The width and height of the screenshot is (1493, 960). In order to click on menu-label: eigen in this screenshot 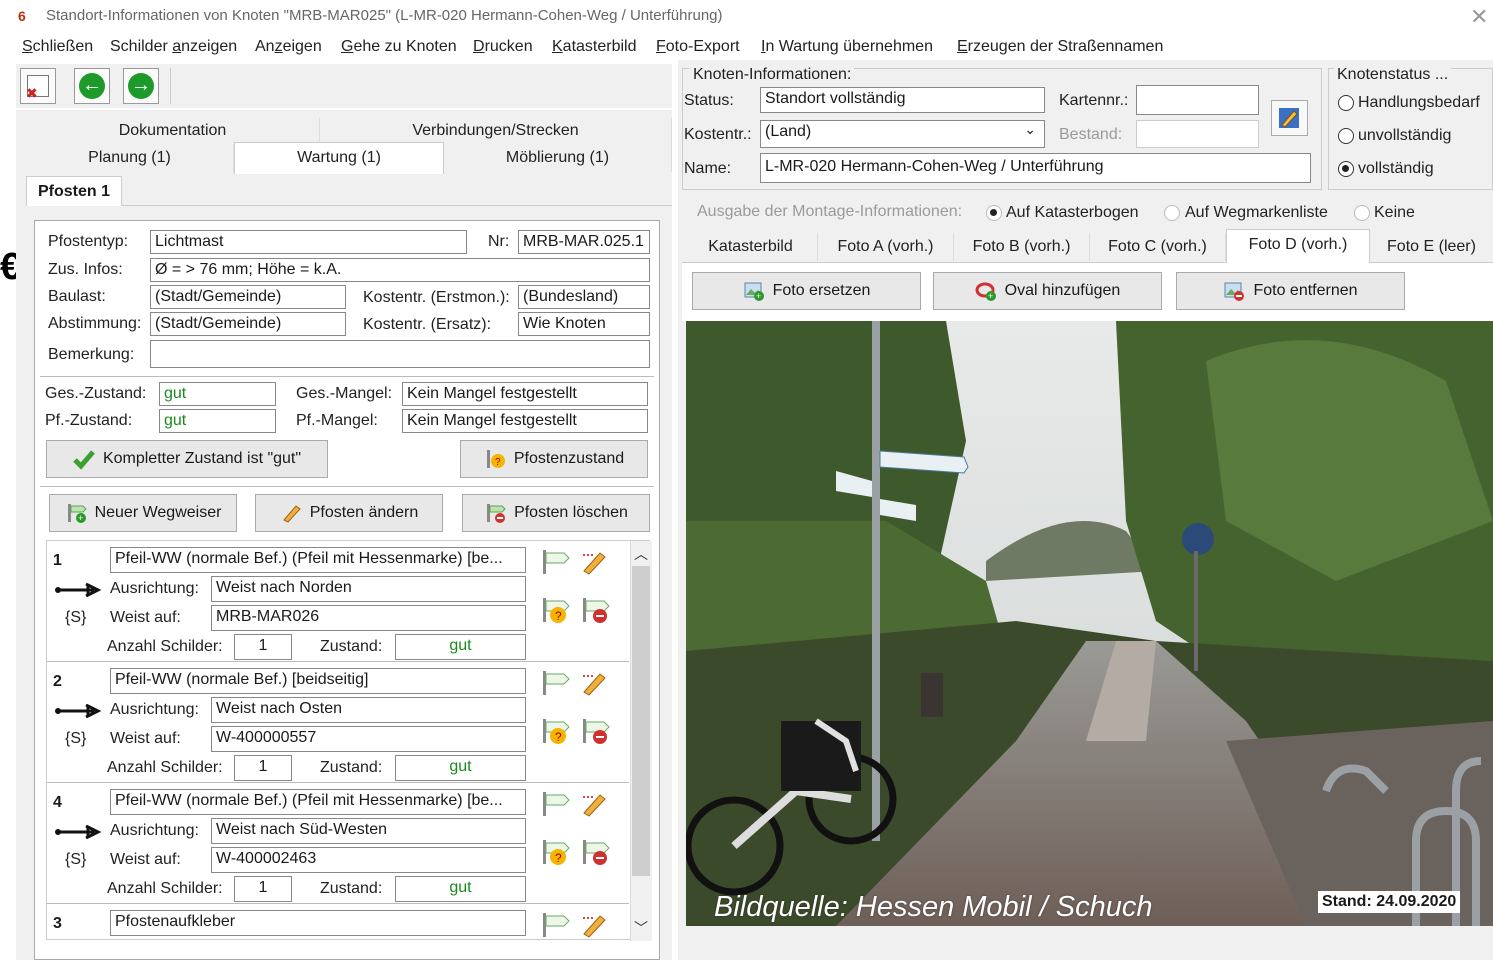, I will do `click(302, 46)`.